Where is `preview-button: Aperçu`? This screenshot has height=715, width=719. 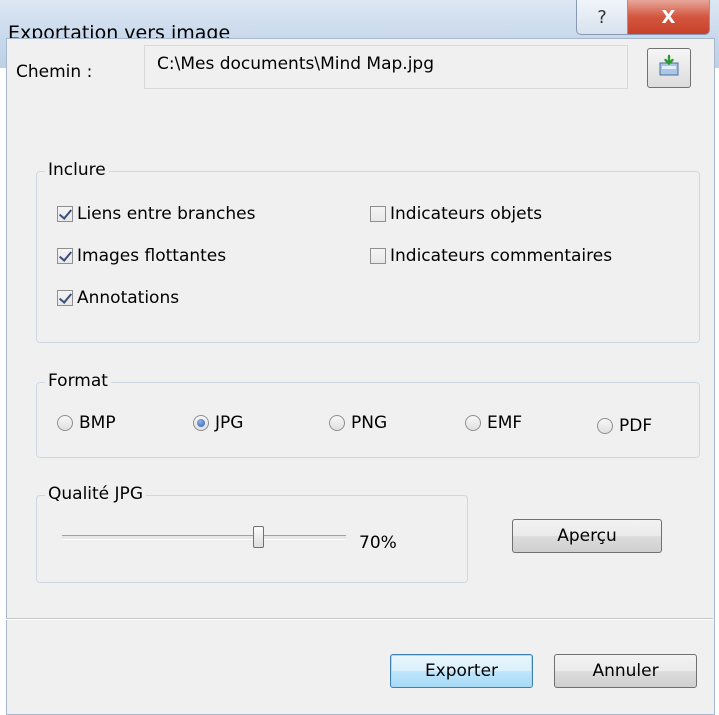
preview-button: Aperçu is located at coordinates (587, 536).